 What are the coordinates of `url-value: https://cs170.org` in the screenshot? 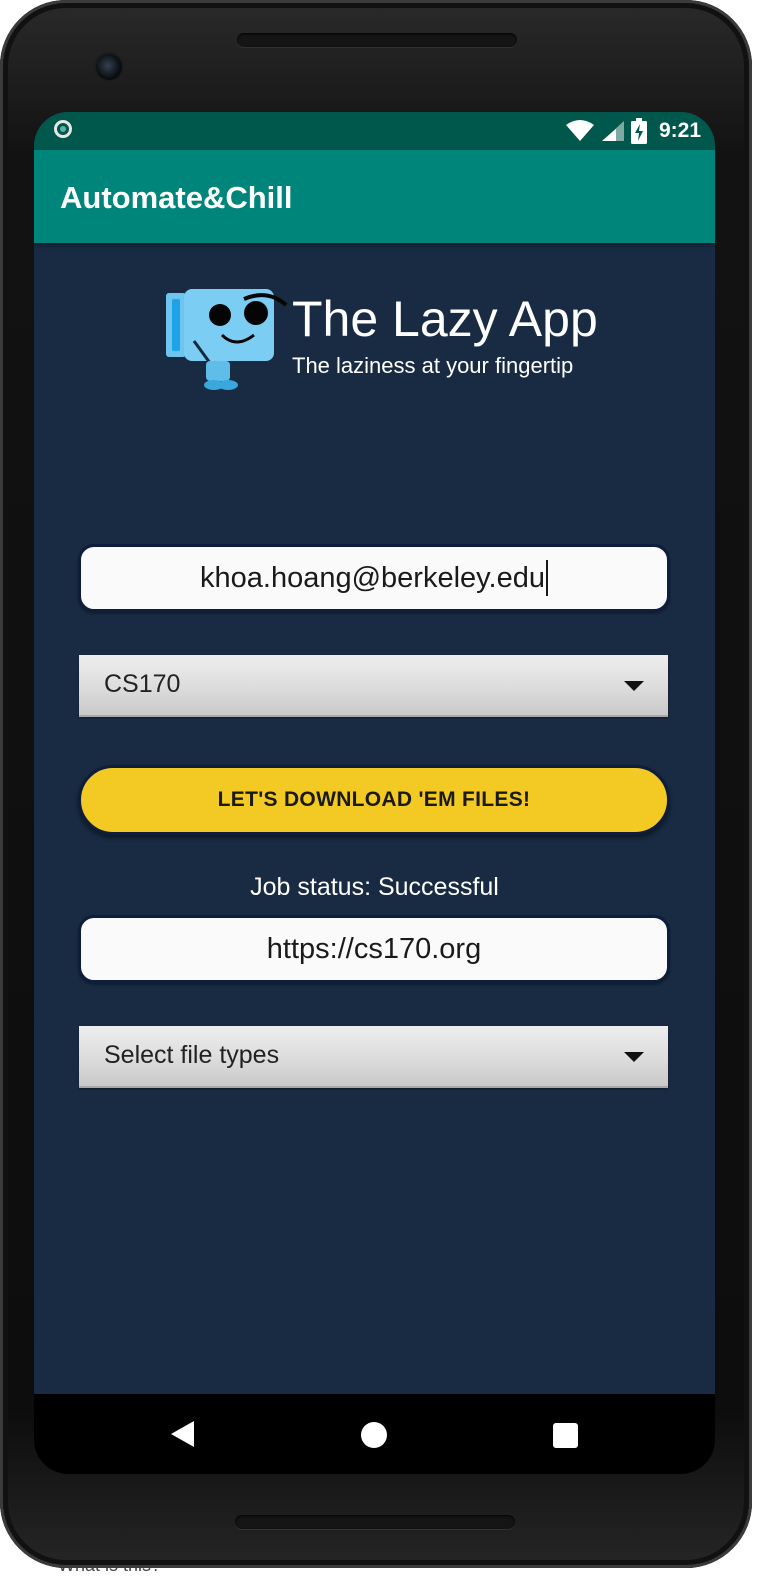 It's located at (374, 948).